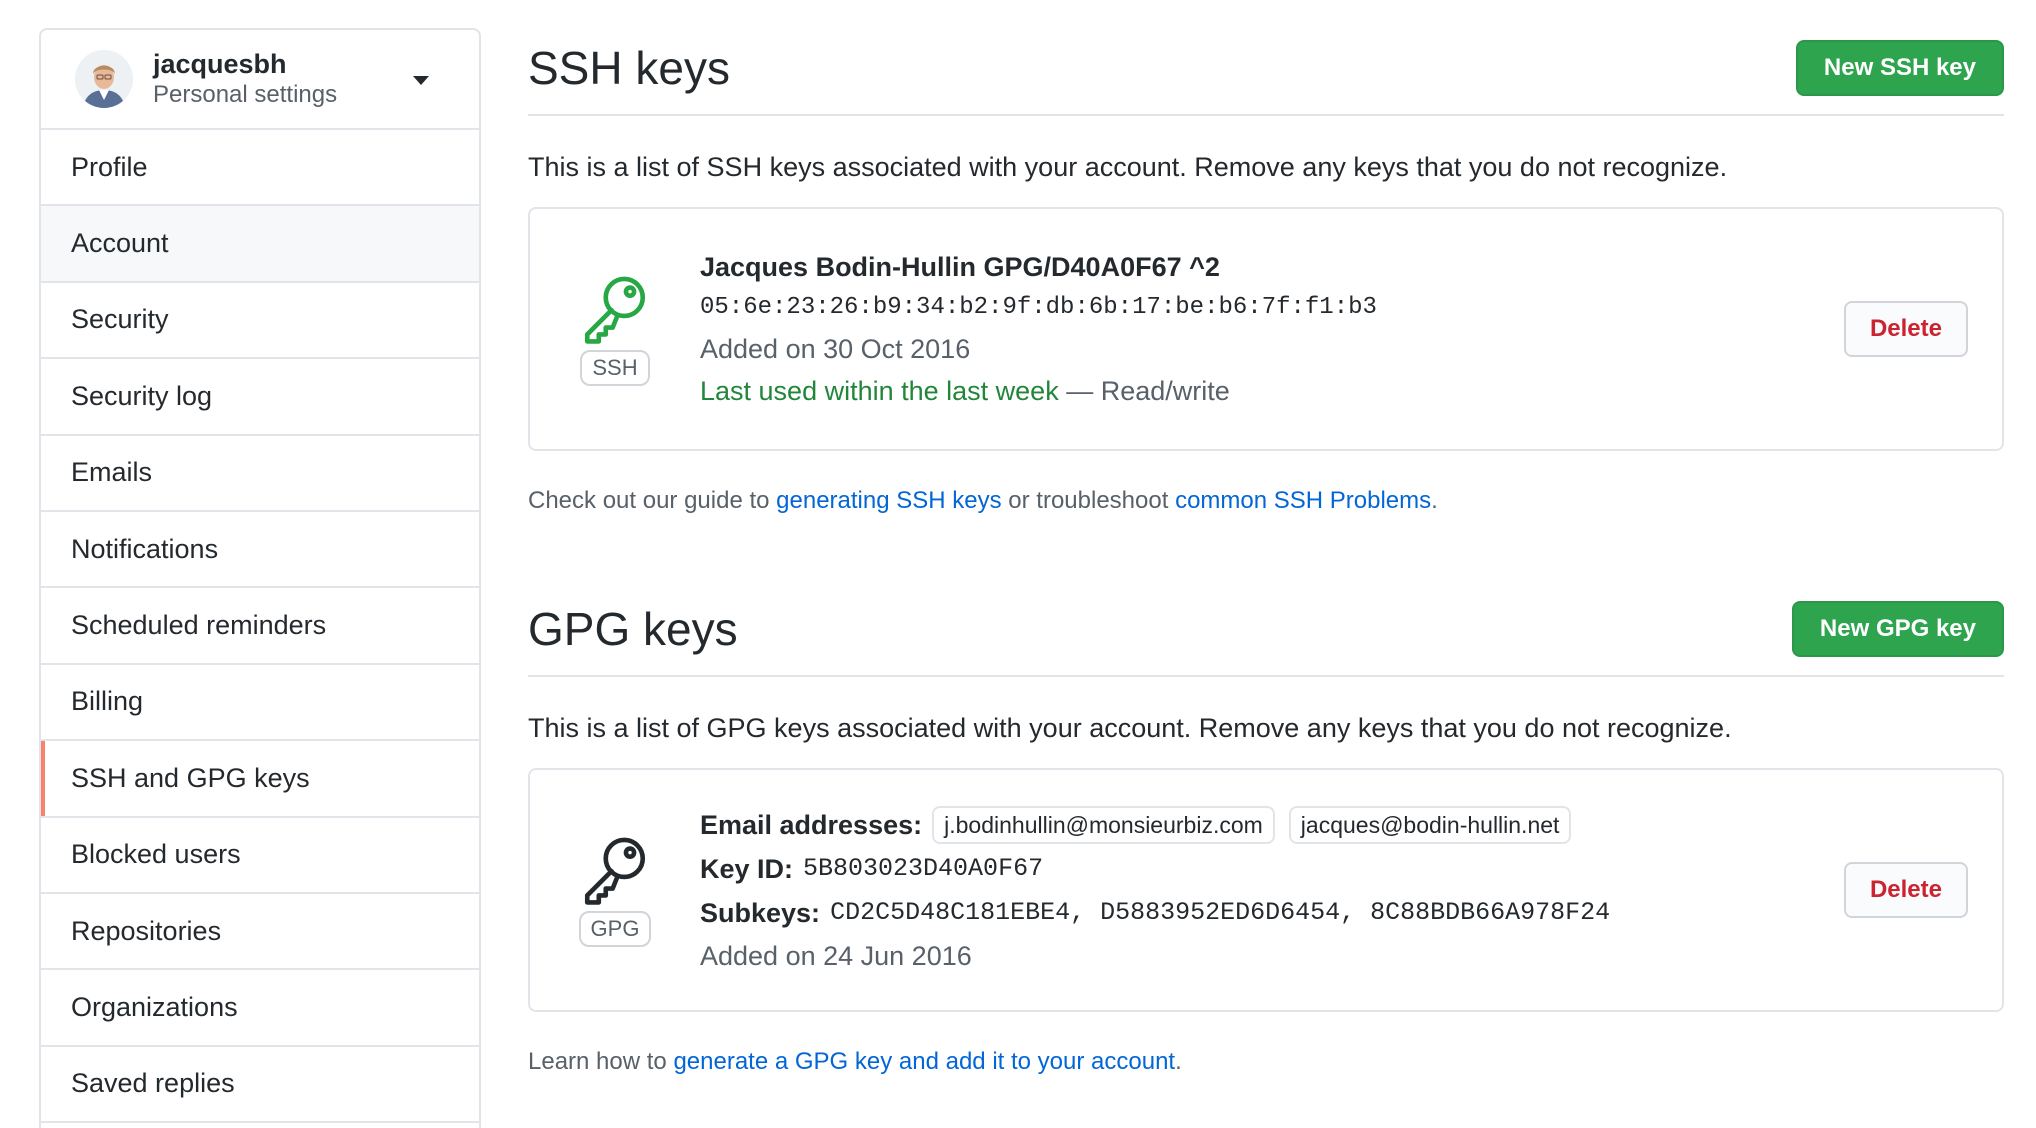  Describe the element at coordinates (960, 267) in the screenshot. I see `ssh-key-name: Jacques Bodin-Hullin GPG/D40A0F67 ^2` at that location.